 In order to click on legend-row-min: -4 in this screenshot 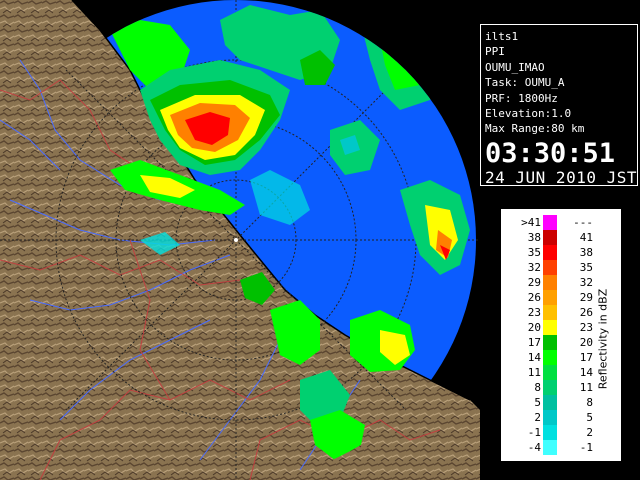, I will do `click(534, 447)`.